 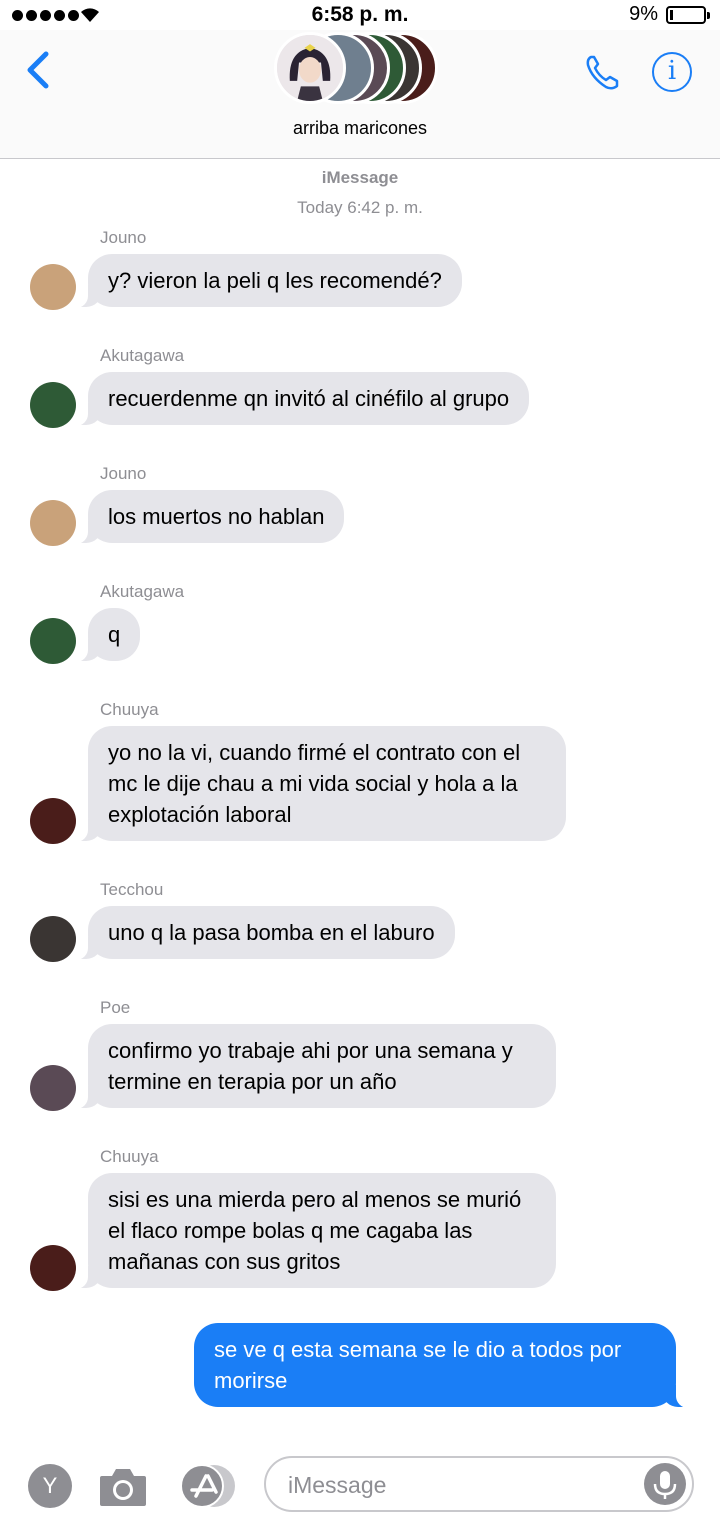 I want to click on group-avatar-stack, so click(x=359, y=69).